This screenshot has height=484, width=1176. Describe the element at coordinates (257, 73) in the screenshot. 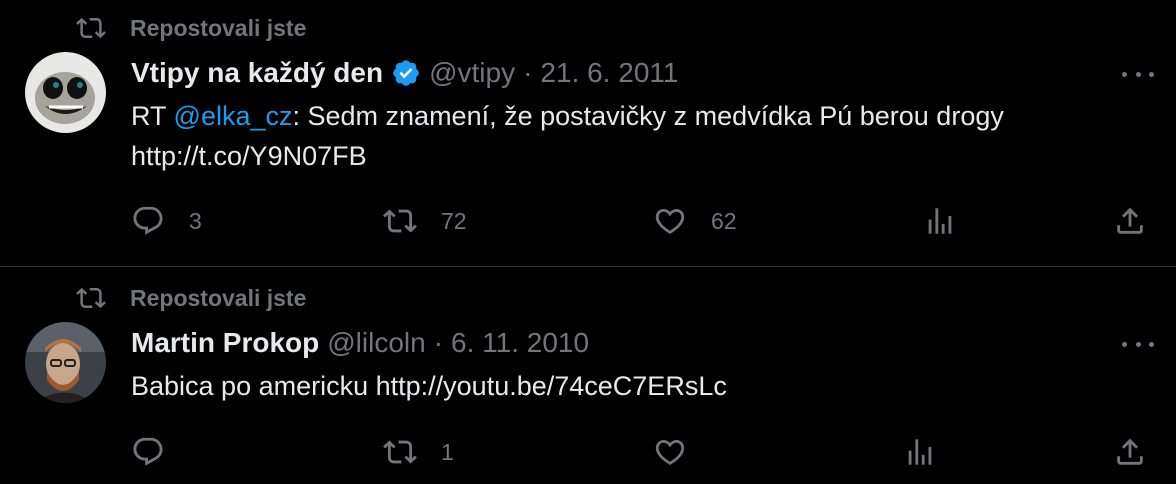

I see `author-name: Vtipy na každý den` at that location.